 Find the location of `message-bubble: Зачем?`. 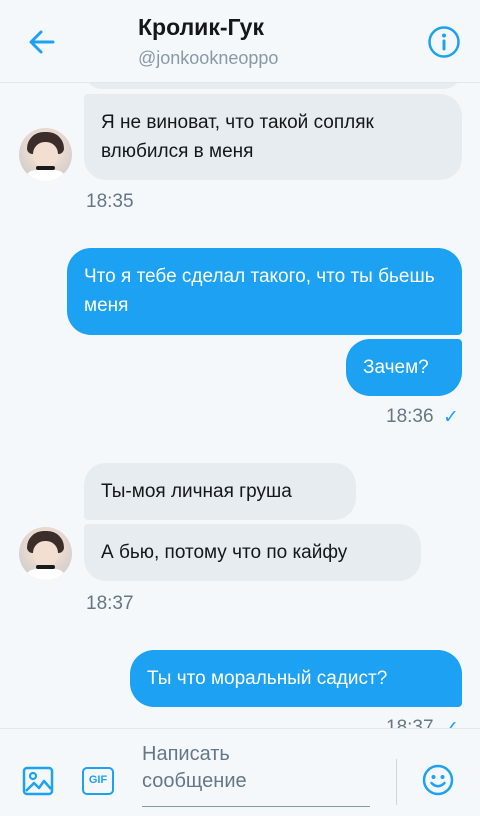

message-bubble: Зачем? is located at coordinates (404, 367).